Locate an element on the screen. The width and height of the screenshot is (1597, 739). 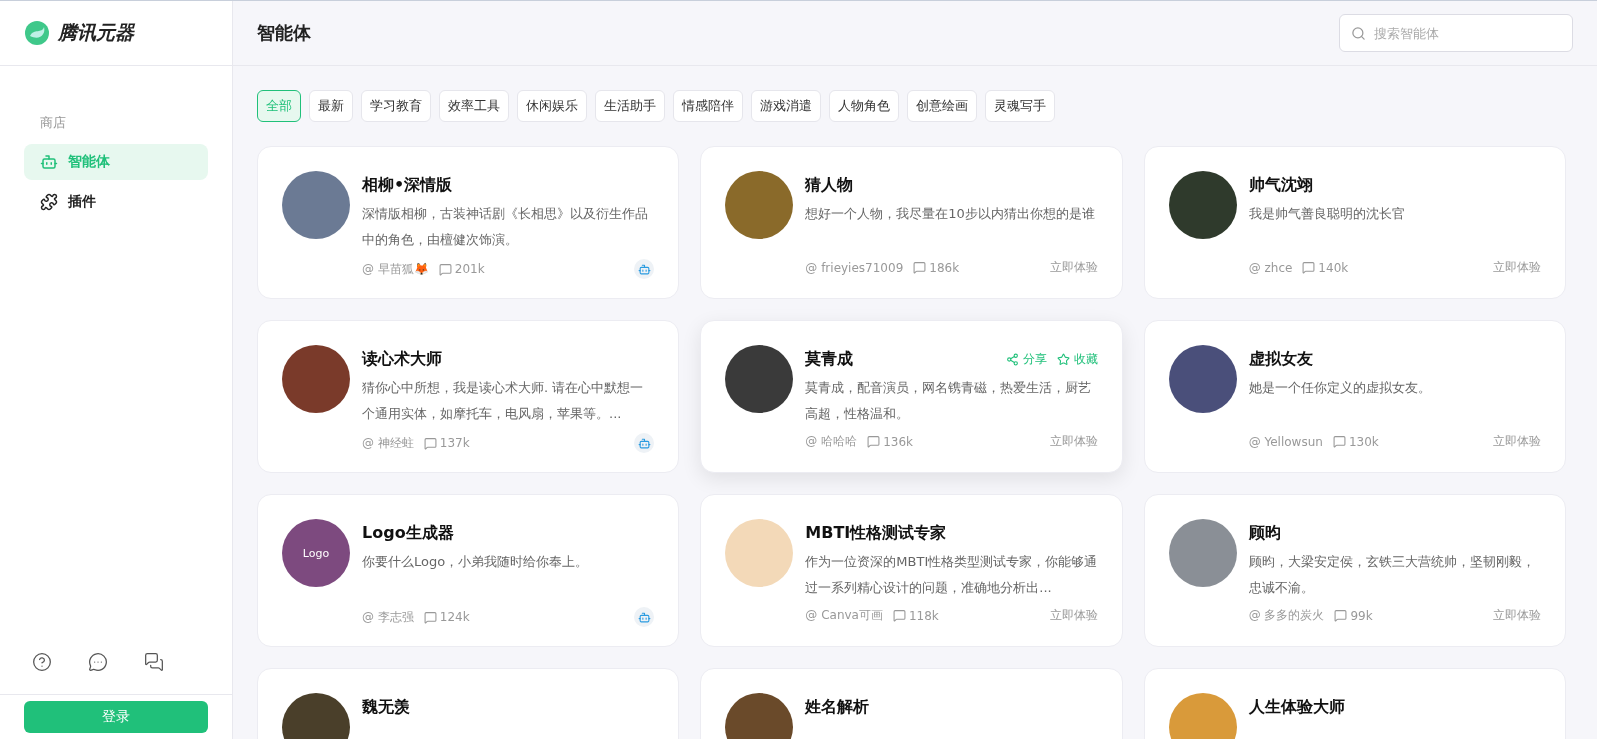
author-label: @ 李志强 is located at coordinates (388, 617).